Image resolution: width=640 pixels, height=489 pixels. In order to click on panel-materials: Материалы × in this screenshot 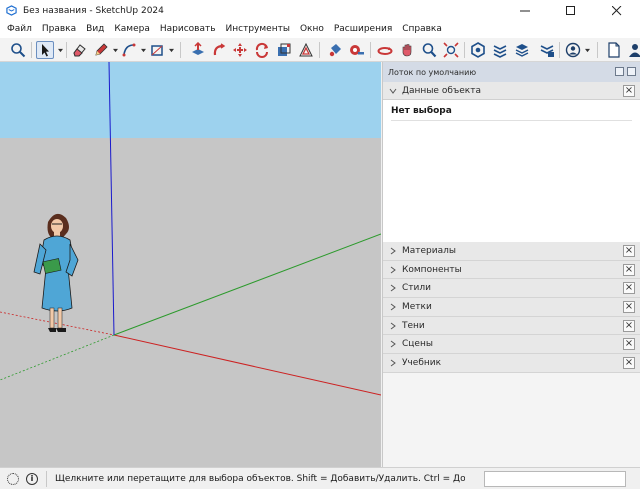, I will do `click(511, 251)`.